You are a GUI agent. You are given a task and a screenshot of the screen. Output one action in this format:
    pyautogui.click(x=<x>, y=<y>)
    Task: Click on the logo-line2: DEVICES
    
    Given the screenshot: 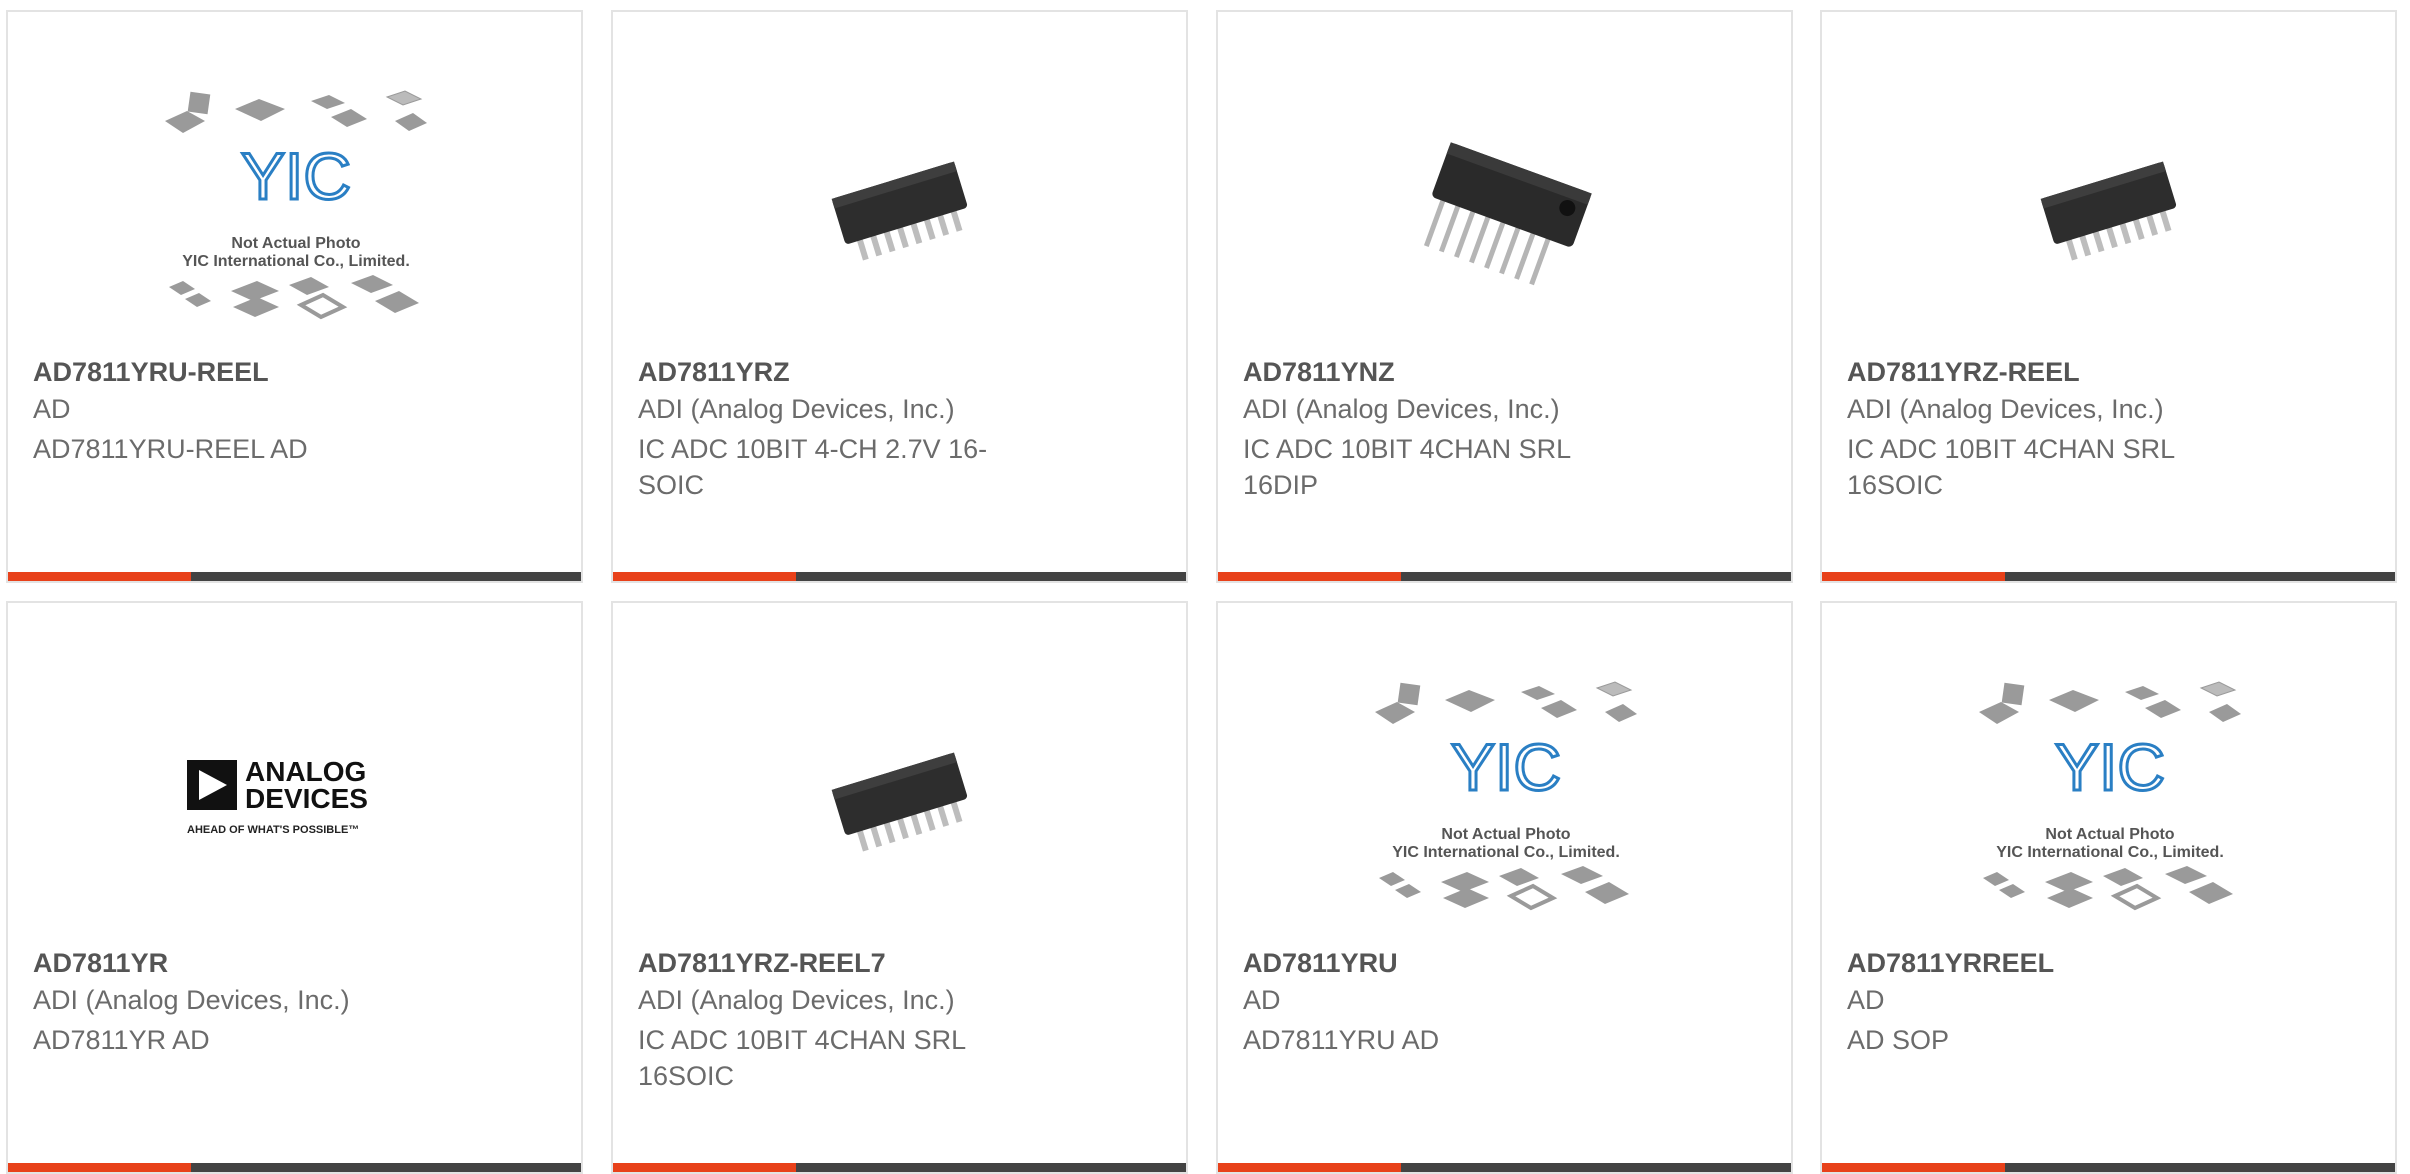 What is the action you would take?
    pyautogui.click(x=306, y=798)
    